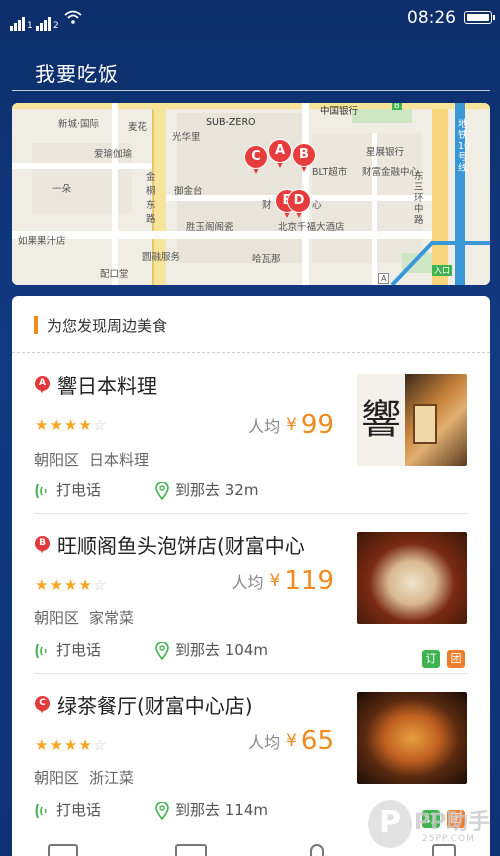  Describe the element at coordinates (47, 21) in the screenshot. I see `signal-sim2-icon: 2` at that location.